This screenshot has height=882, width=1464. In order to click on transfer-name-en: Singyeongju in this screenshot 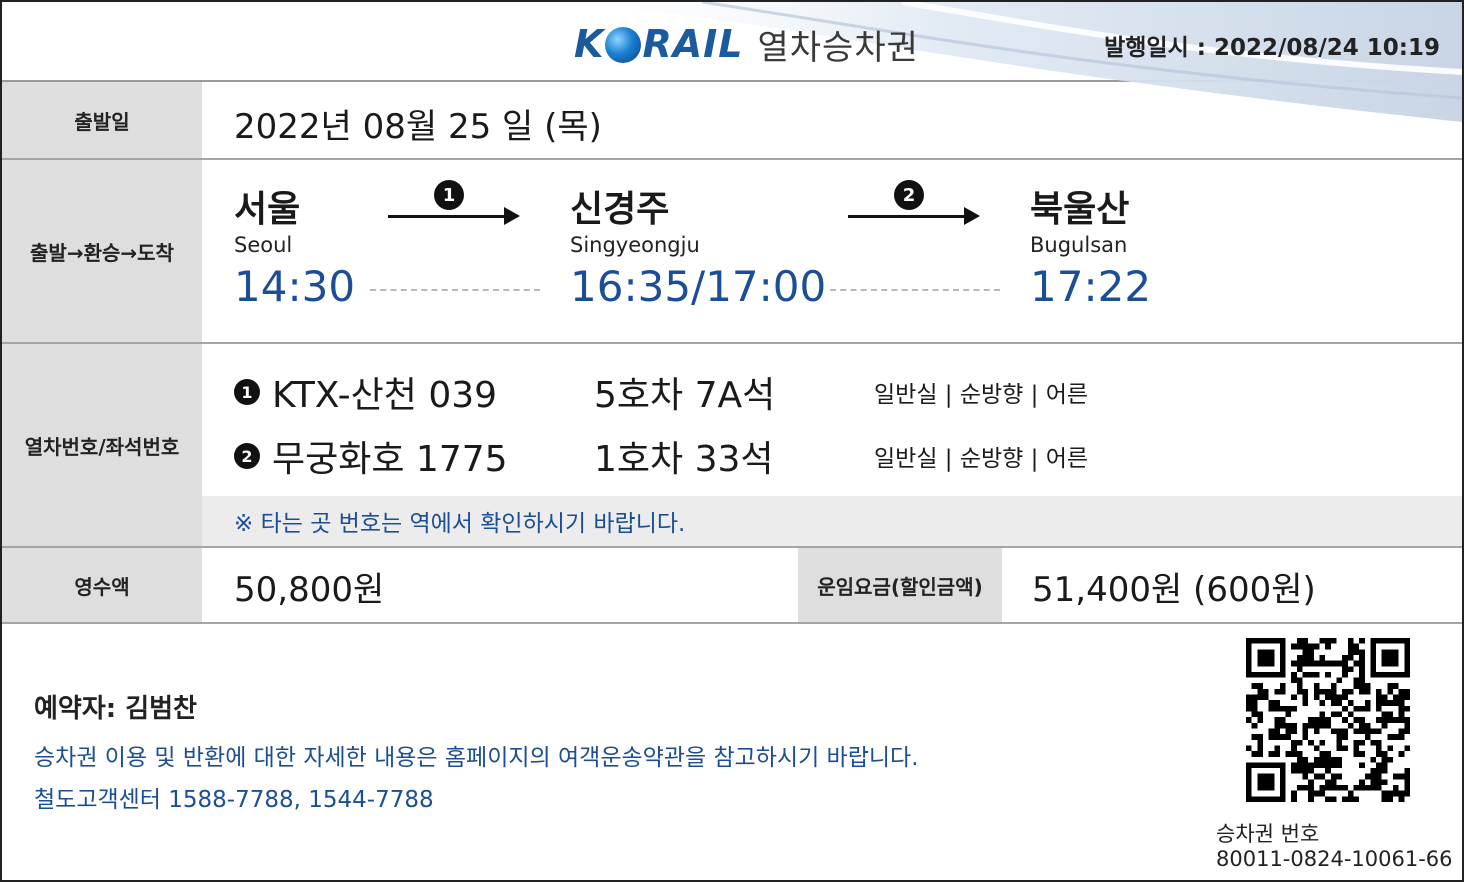, I will do `click(635, 245)`.